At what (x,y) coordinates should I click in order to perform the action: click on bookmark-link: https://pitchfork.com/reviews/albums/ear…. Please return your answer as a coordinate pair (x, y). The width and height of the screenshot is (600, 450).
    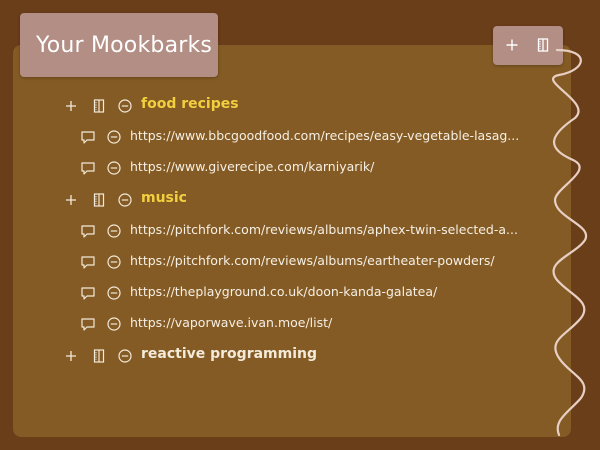
    Looking at the image, I should click on (312, 260).